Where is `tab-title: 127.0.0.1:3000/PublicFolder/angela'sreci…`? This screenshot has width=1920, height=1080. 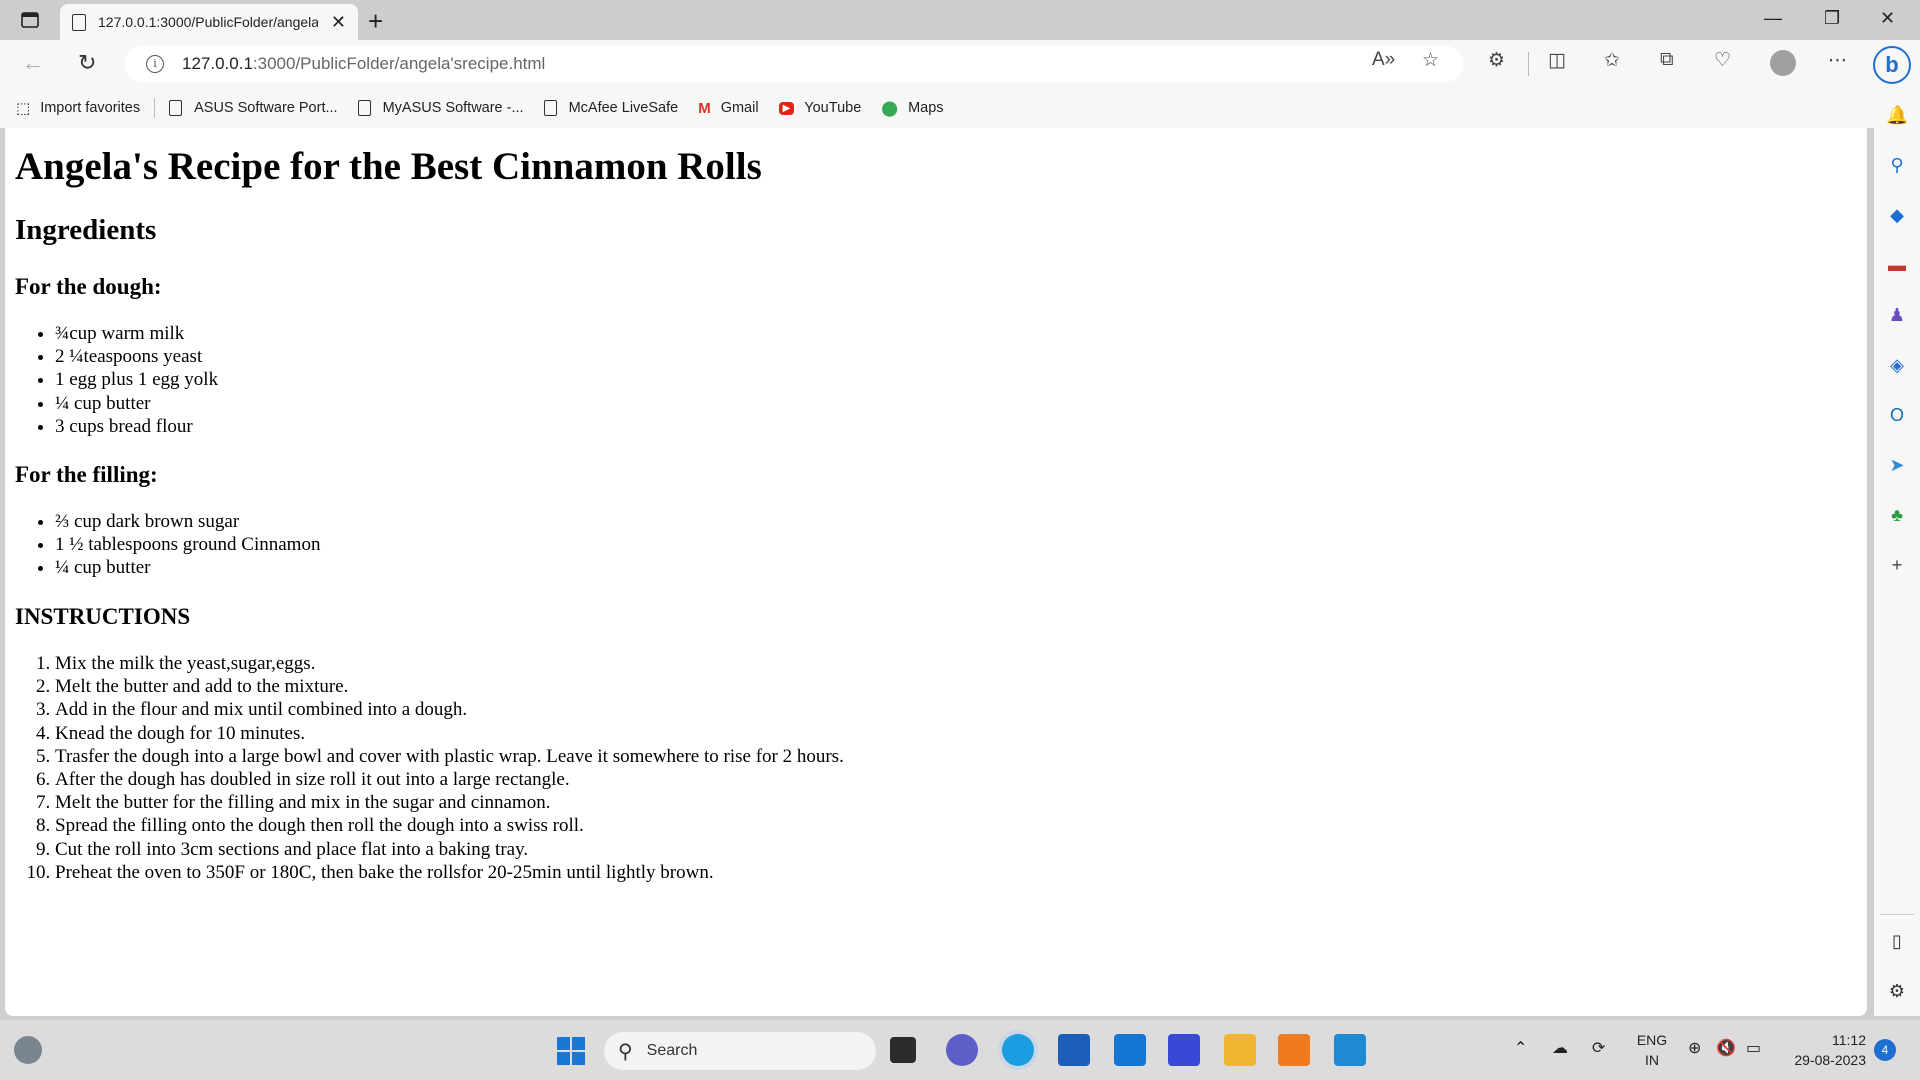
tab-title: 127.0.0.1:3000/PublicFolder/angela'sreci… is located at coordinates (208, 22).